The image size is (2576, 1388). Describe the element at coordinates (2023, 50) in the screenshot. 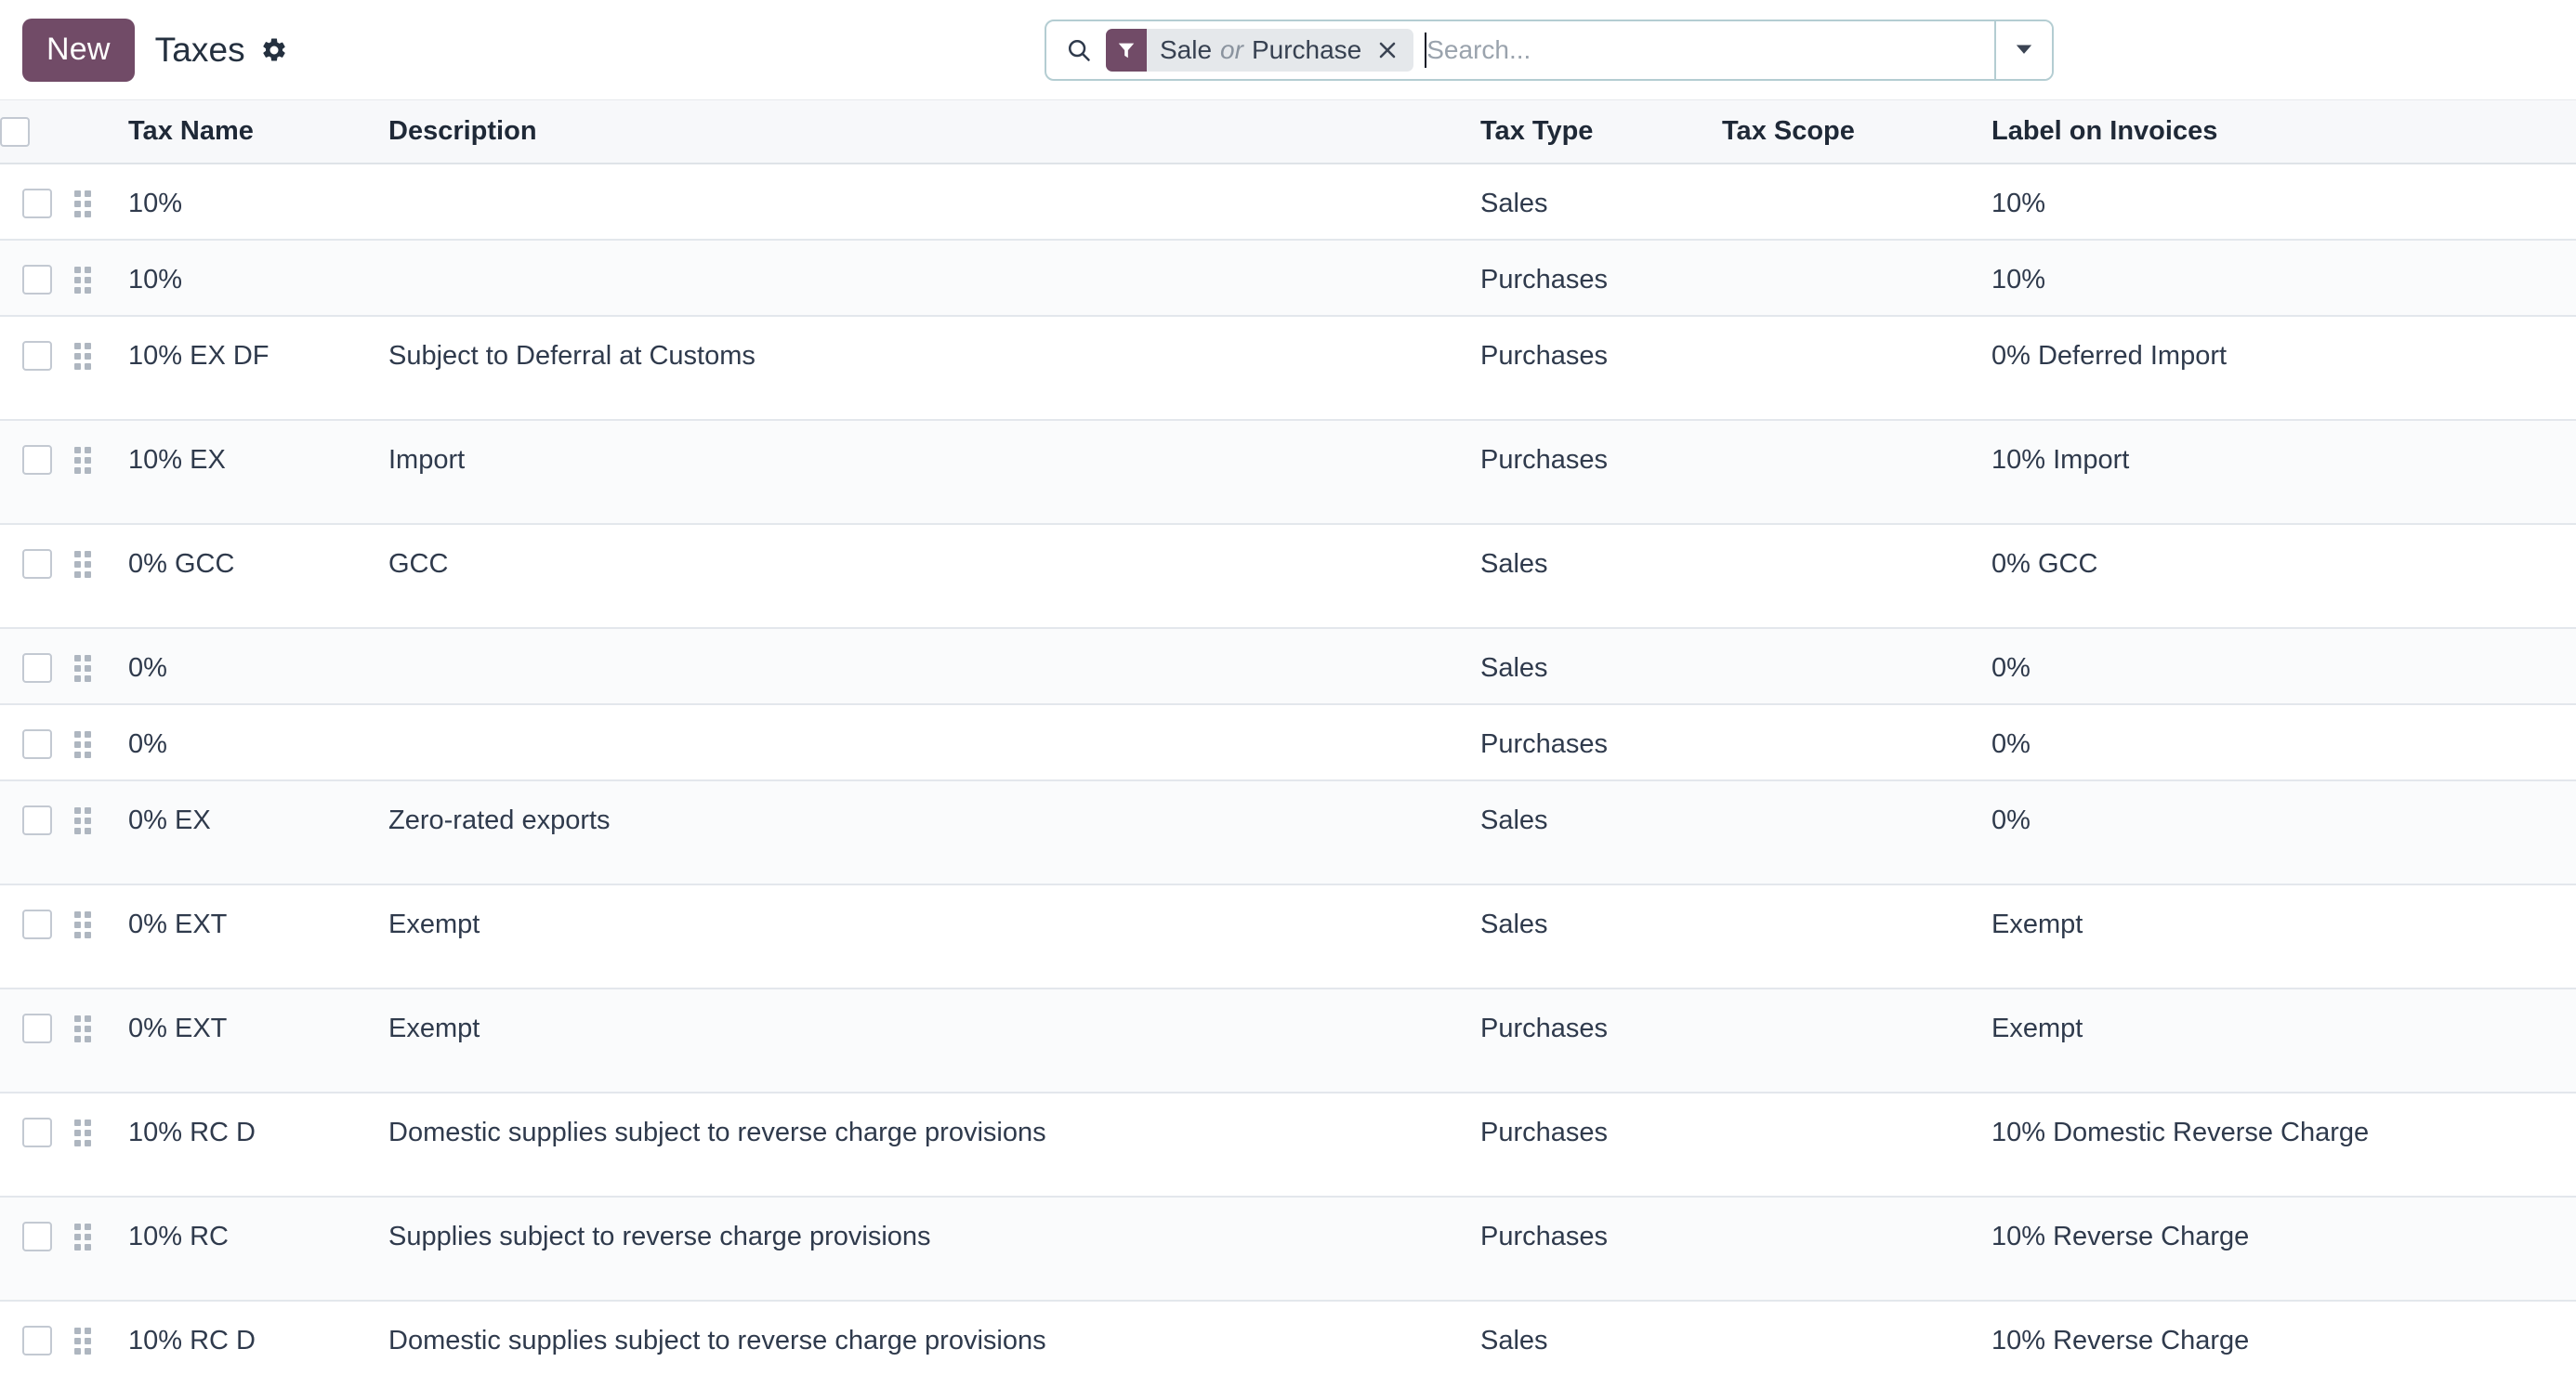

I see `search-dropdown-toggle` at that location.